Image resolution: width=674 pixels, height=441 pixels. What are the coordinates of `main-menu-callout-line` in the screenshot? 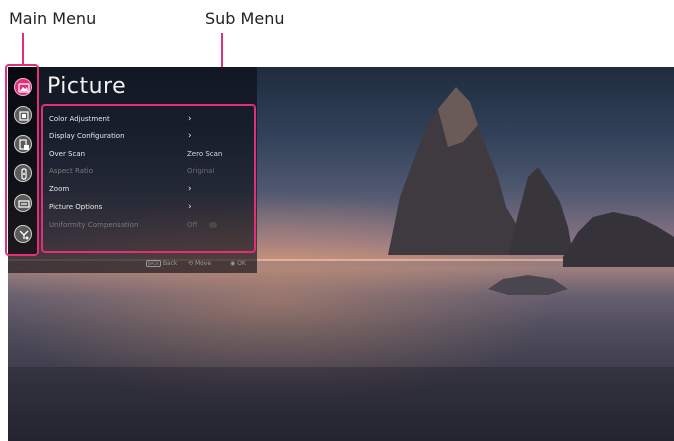 It's located at (23, 49).